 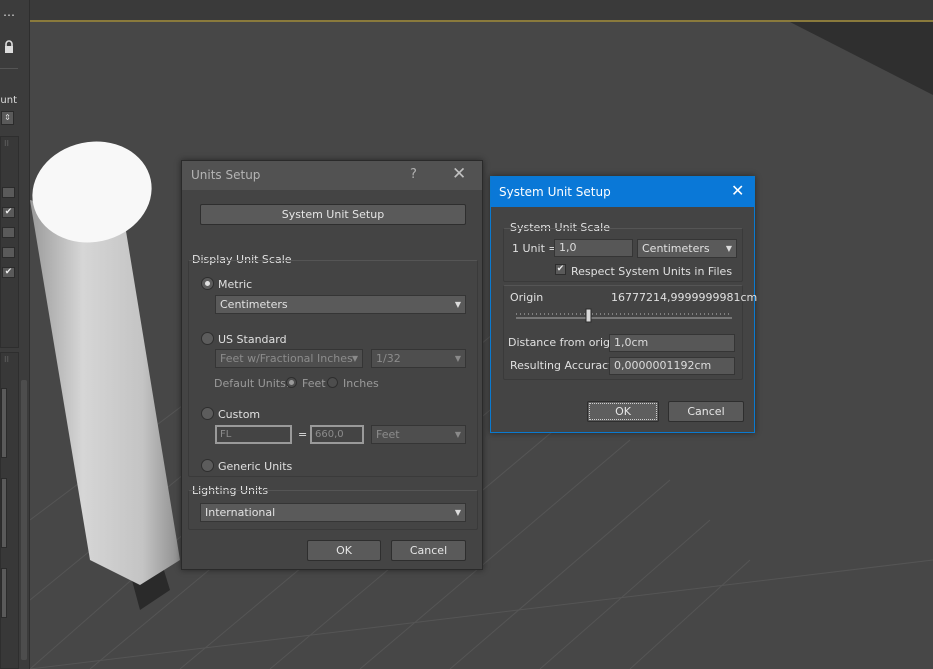 I want to click on panel-divider, so click(x=9, y=68).